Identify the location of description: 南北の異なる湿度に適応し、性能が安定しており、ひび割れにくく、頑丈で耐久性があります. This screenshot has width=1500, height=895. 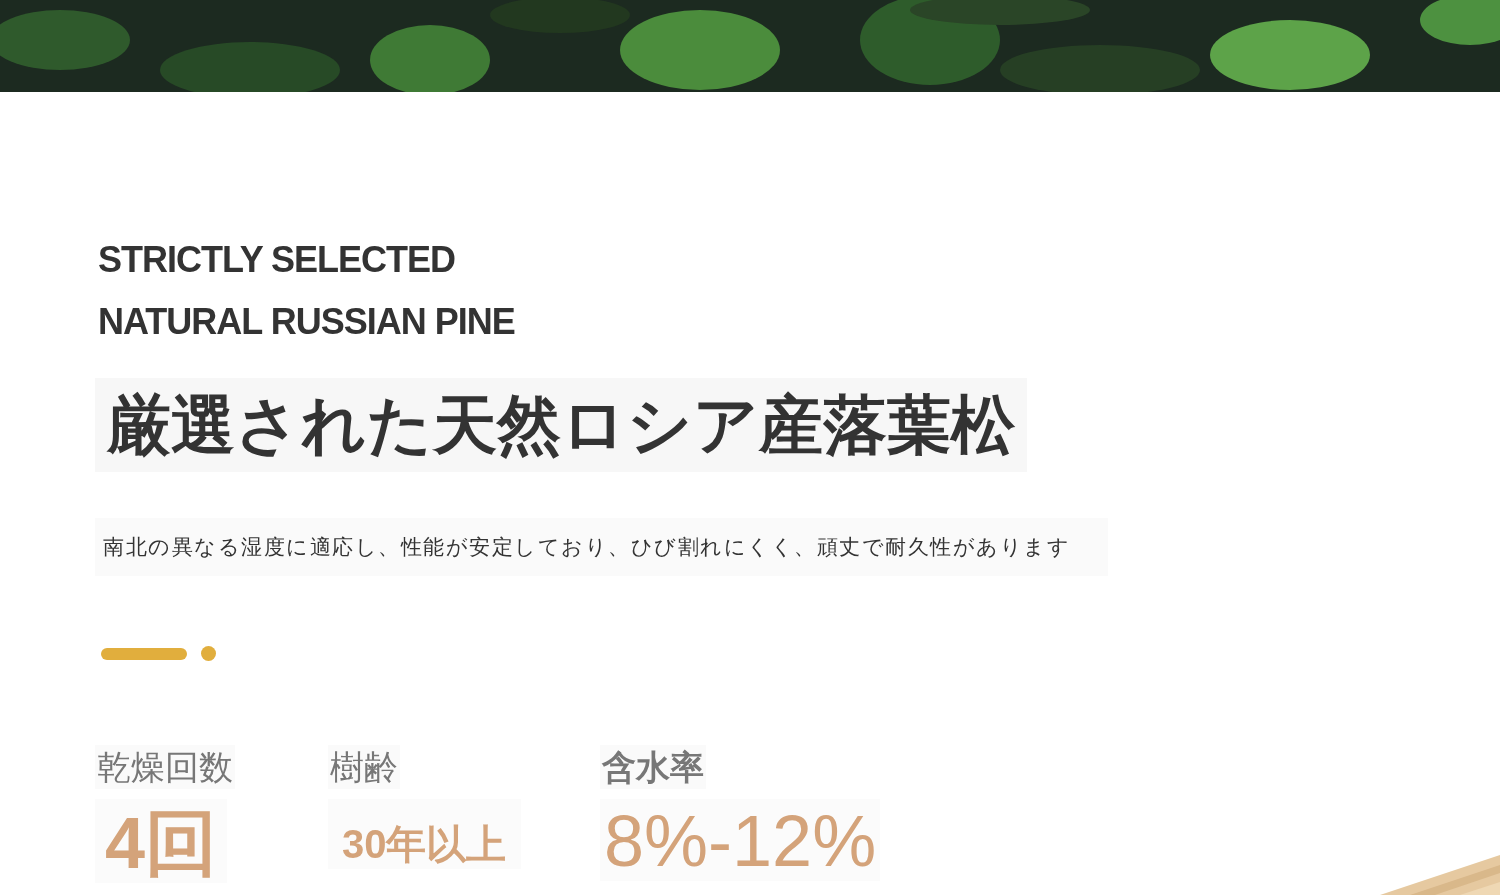
(601, 547).